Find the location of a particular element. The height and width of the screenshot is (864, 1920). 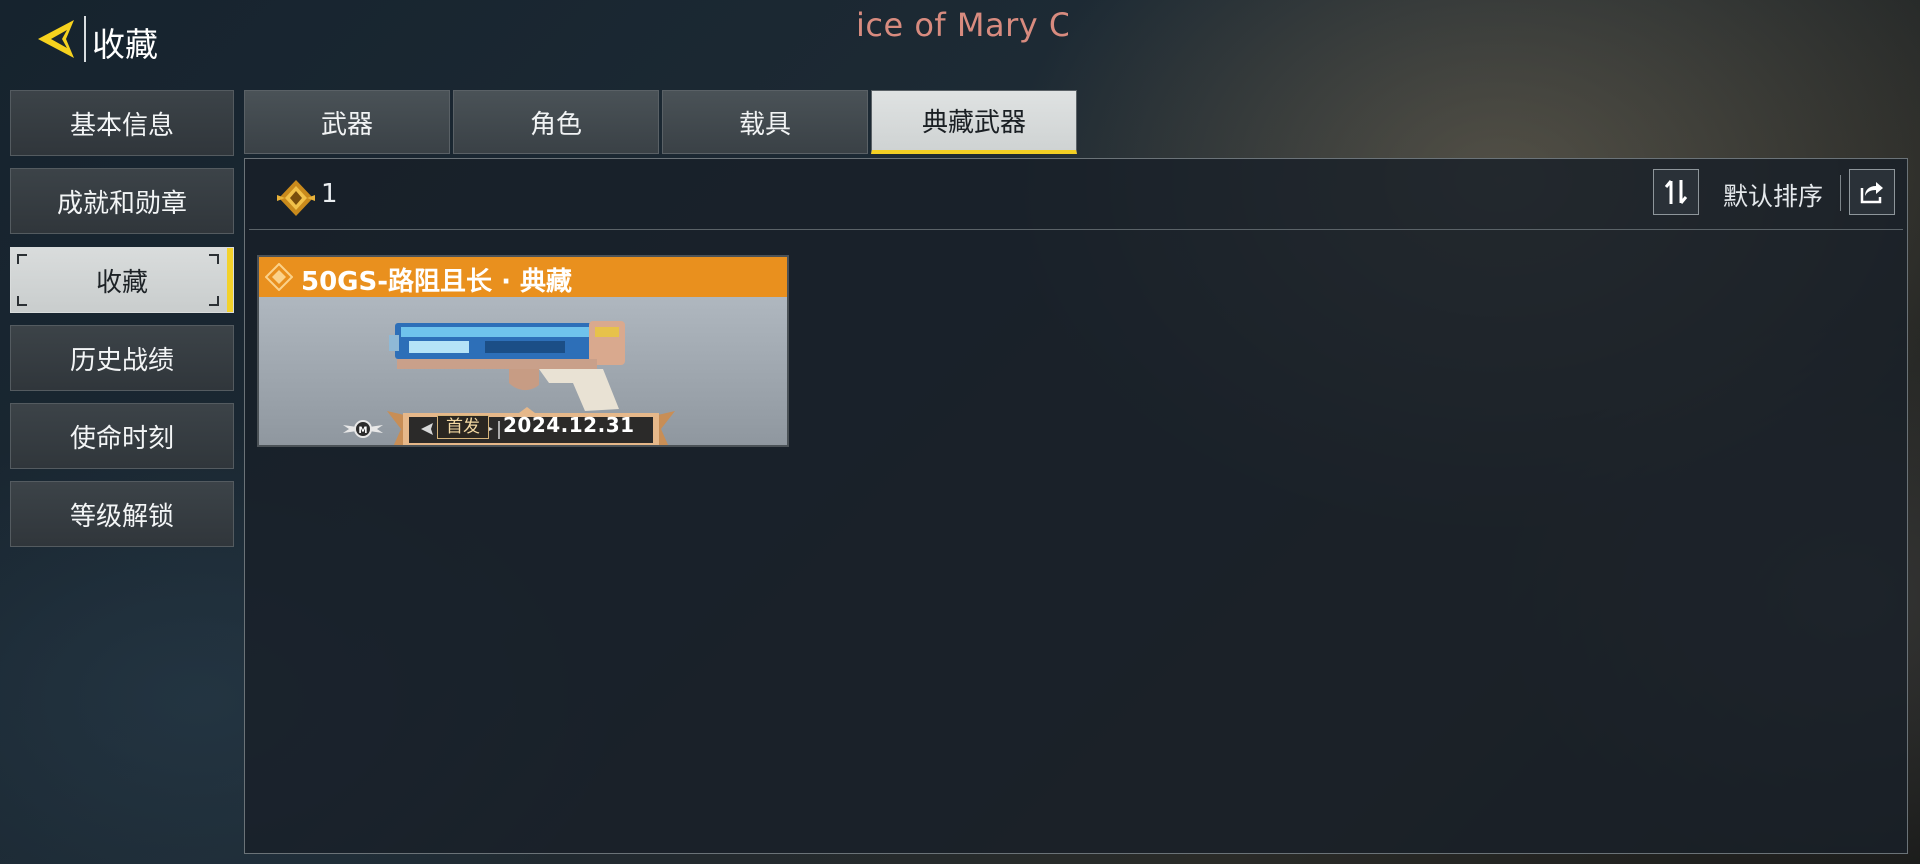

page-title: 收藏 is located at coordinates (125, 44).